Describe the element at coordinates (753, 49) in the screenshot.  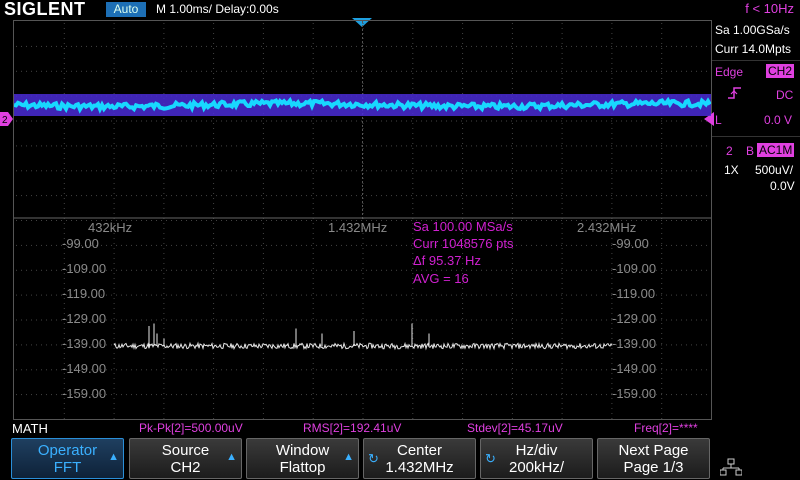
I see `memory-depth-readout: Curr 14.0Mpts` at that location.